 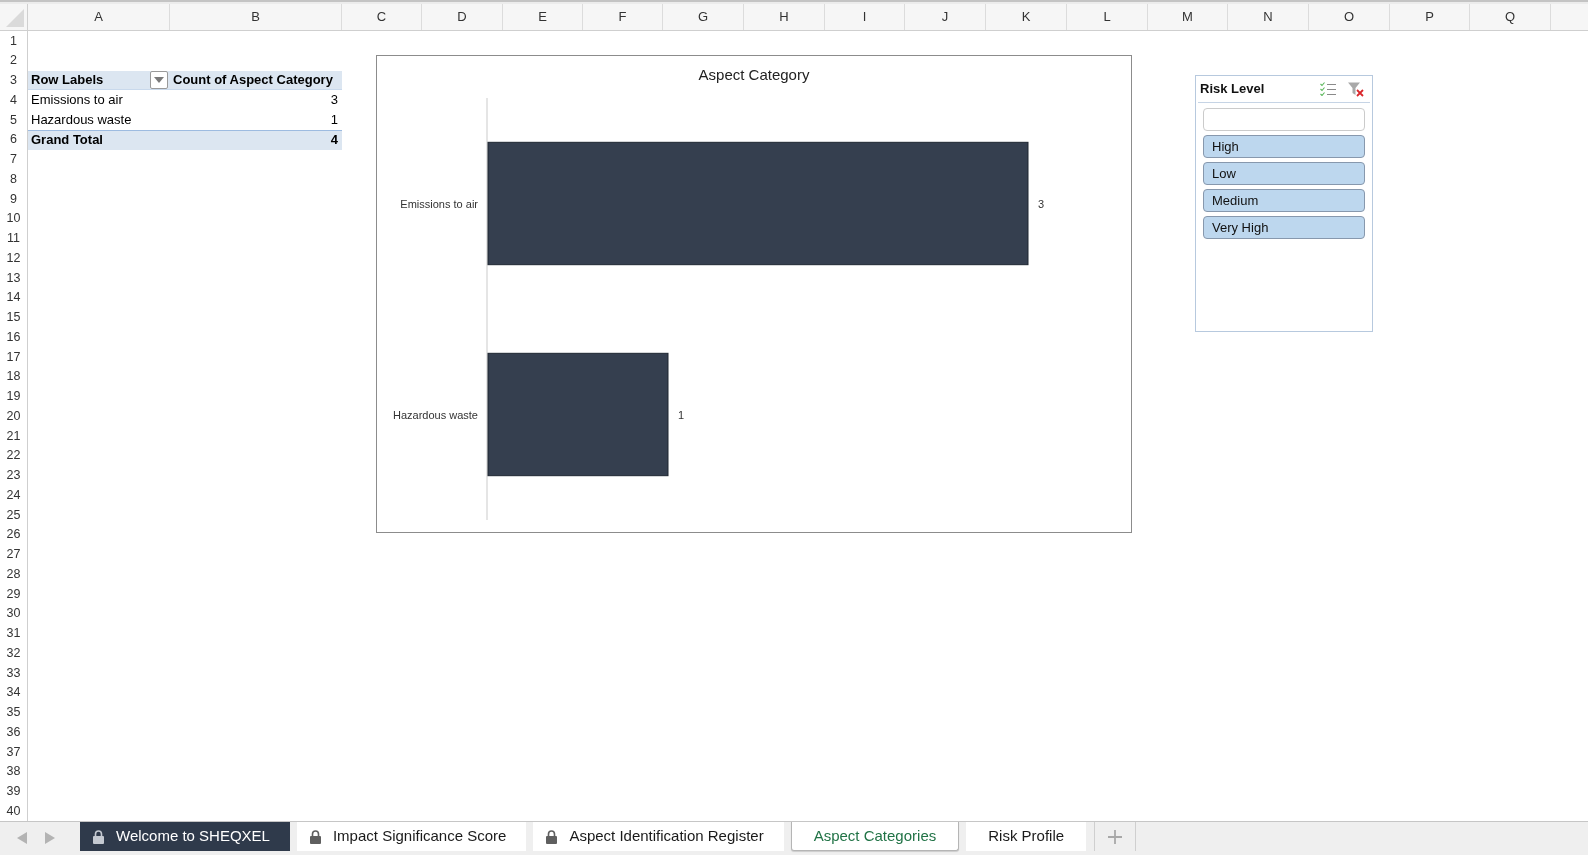 What do you see at coordinates (13, 712) in the screenshot?
I see `row-header: 35` at bounding box center [13, 712].